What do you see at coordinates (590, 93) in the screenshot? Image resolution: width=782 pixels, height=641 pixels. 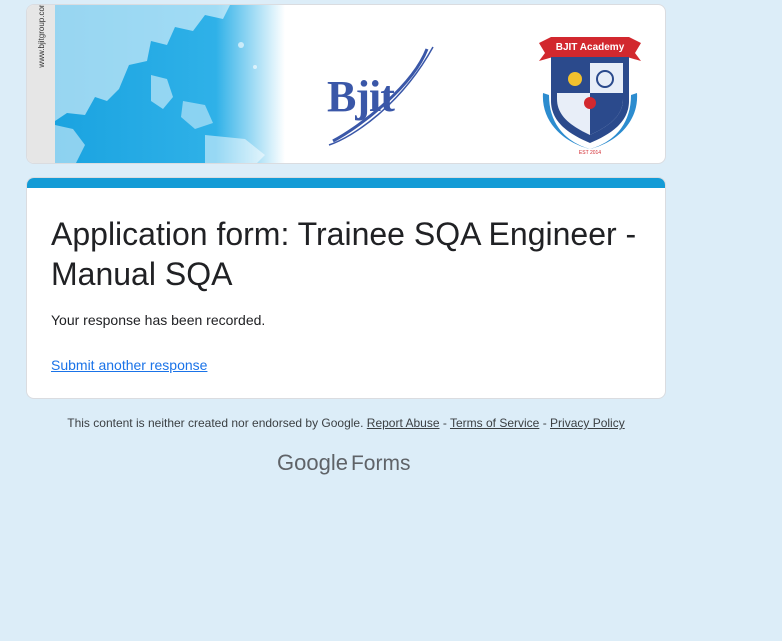 I see `bjit-academy-crest-logo: BJIT Academy EST 2014` at bounding box center [590, 93].